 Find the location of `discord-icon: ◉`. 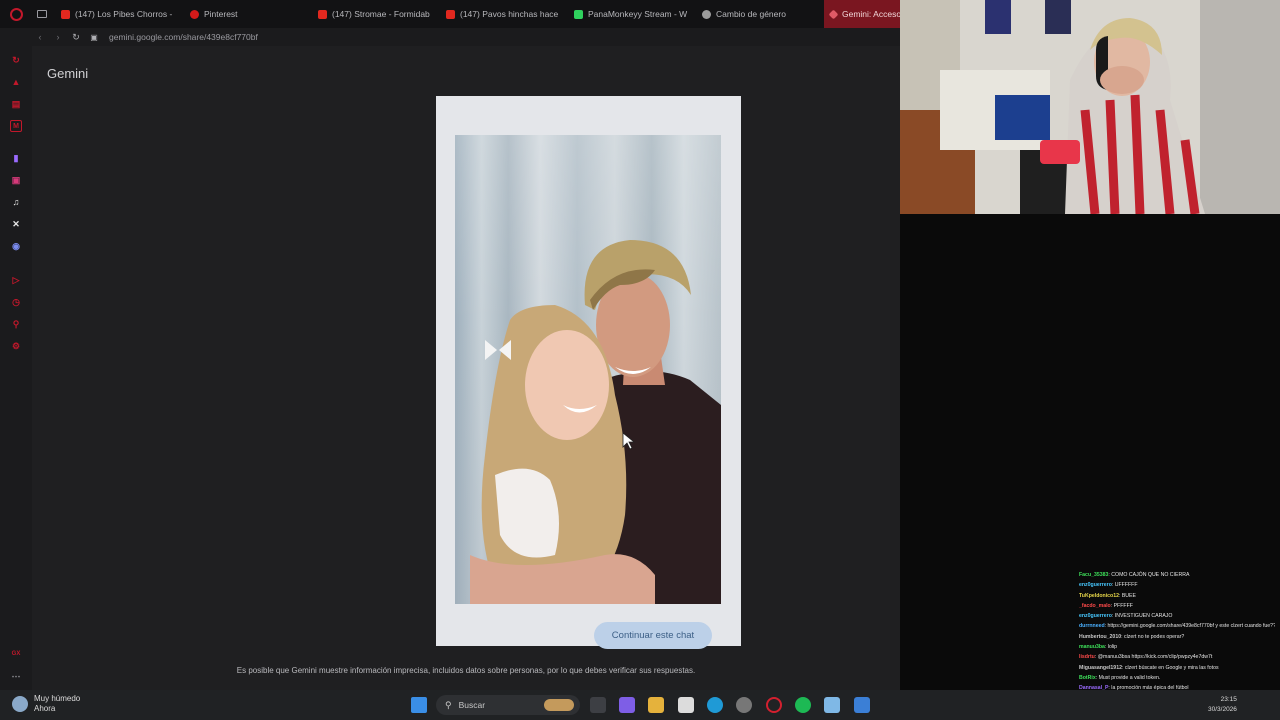

discord-icon: ◉ is located at coordinates (16, 246).